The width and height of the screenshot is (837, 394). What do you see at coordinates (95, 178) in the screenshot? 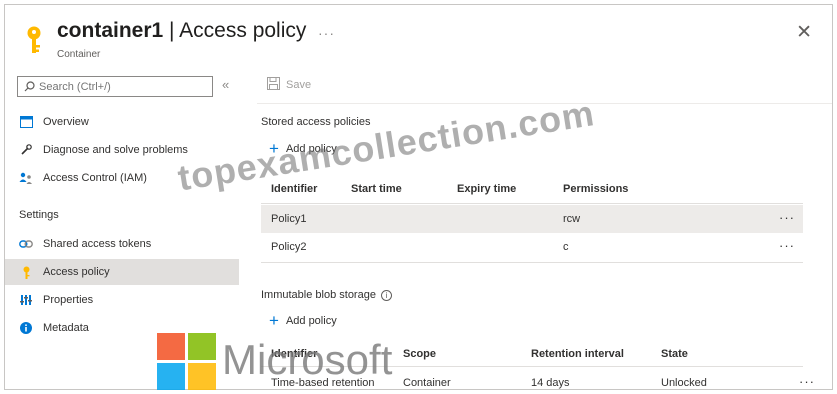
I see `sidebar-item-label: Access Control (IAM)` at bounding box center [95, 178].